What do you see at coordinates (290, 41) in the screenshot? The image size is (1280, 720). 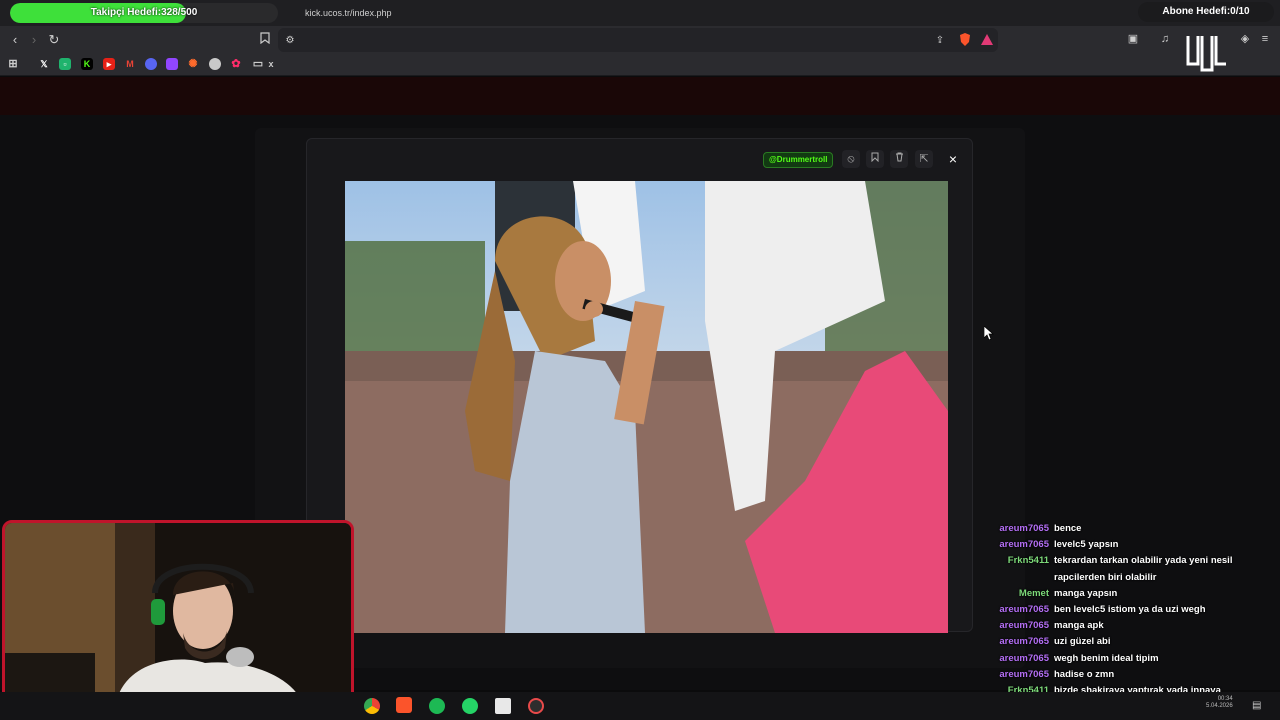 I see `site-info-icon: ⚙` at bounding box center [290, 41].